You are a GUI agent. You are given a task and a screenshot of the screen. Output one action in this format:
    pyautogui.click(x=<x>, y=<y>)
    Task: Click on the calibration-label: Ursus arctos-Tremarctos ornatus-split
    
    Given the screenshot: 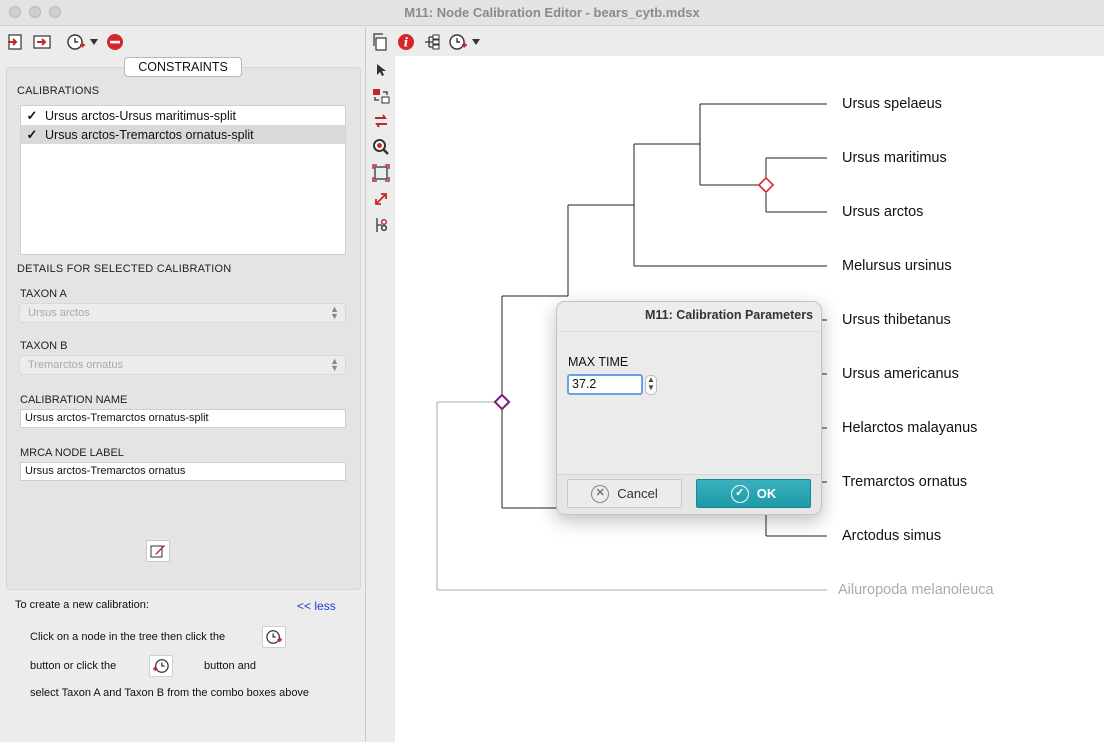 What is the action you would take?
    pyautogui.click(x=149, y=134)
    